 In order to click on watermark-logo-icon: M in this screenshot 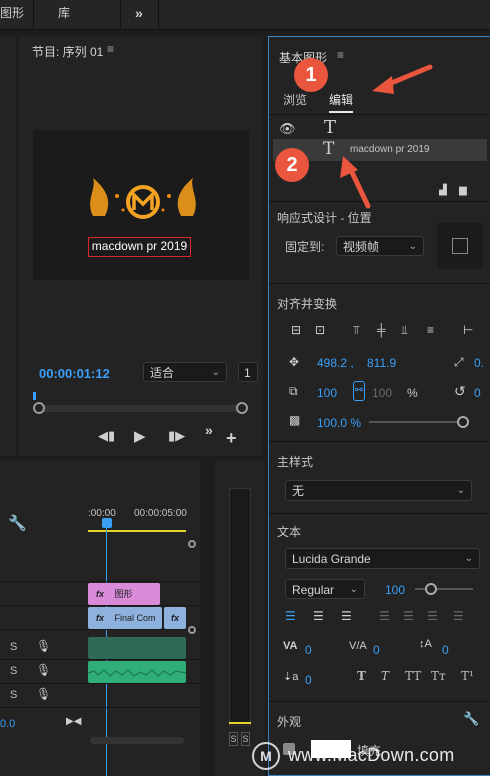, I will do `click(266, 756)`.